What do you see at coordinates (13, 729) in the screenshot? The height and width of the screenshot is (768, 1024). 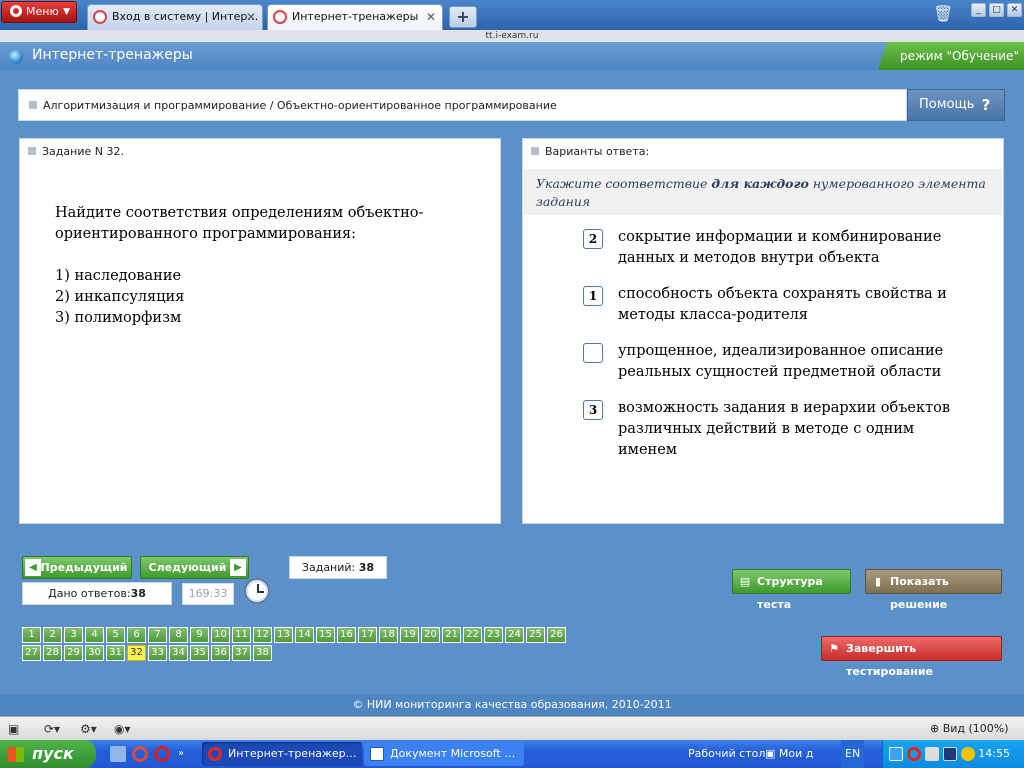 I see `panel-toggle-icon: ▣` at bounding box center [13, 729].